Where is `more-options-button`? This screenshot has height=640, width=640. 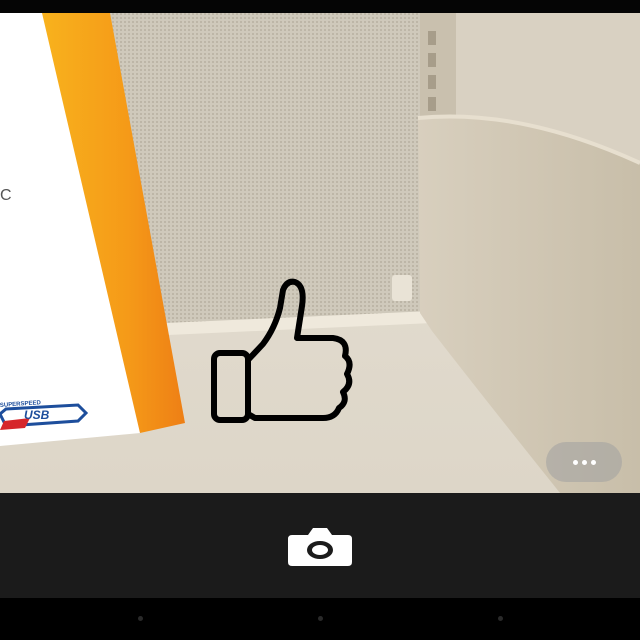 more-options-button is located at coordinates (584, 462).